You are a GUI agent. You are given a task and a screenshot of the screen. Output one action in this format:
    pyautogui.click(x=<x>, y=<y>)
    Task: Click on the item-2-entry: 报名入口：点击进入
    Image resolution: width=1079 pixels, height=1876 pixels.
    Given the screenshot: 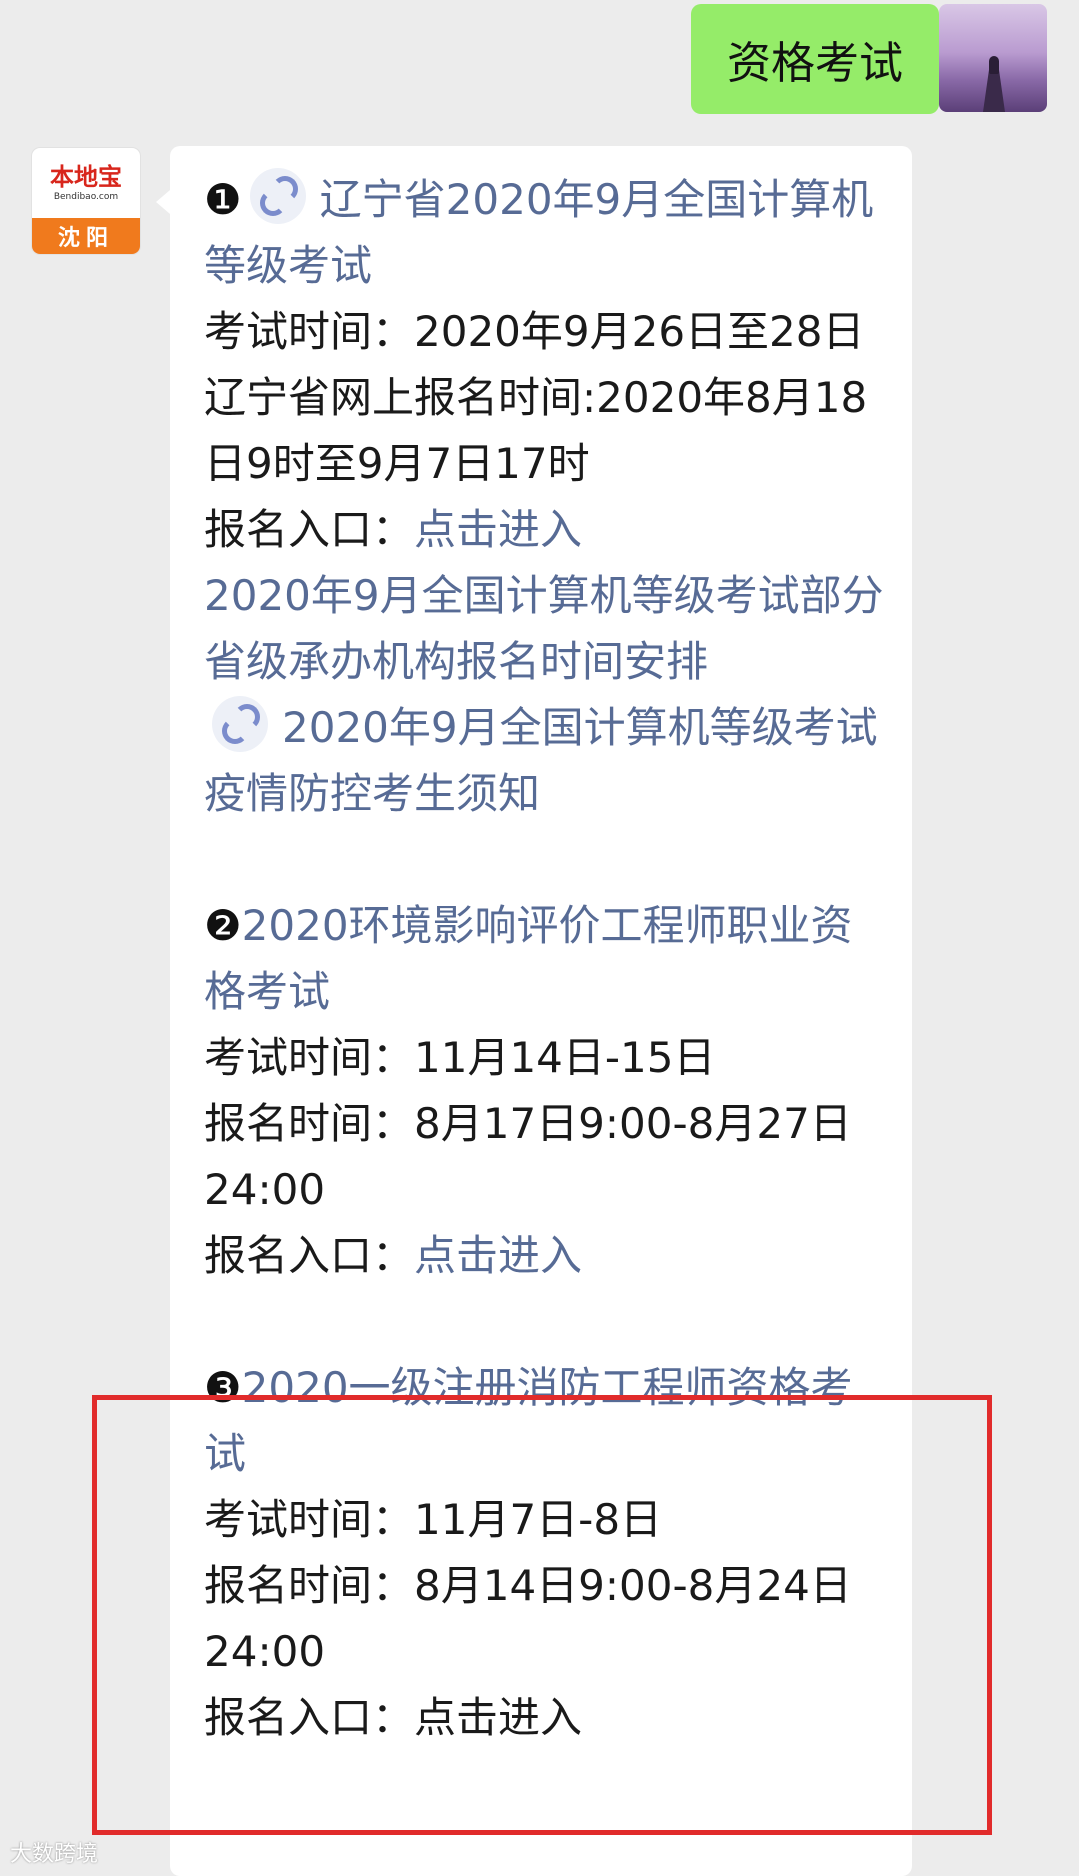 What is the action you would take?
    pyautogui.click(x=544, y=1256)
    